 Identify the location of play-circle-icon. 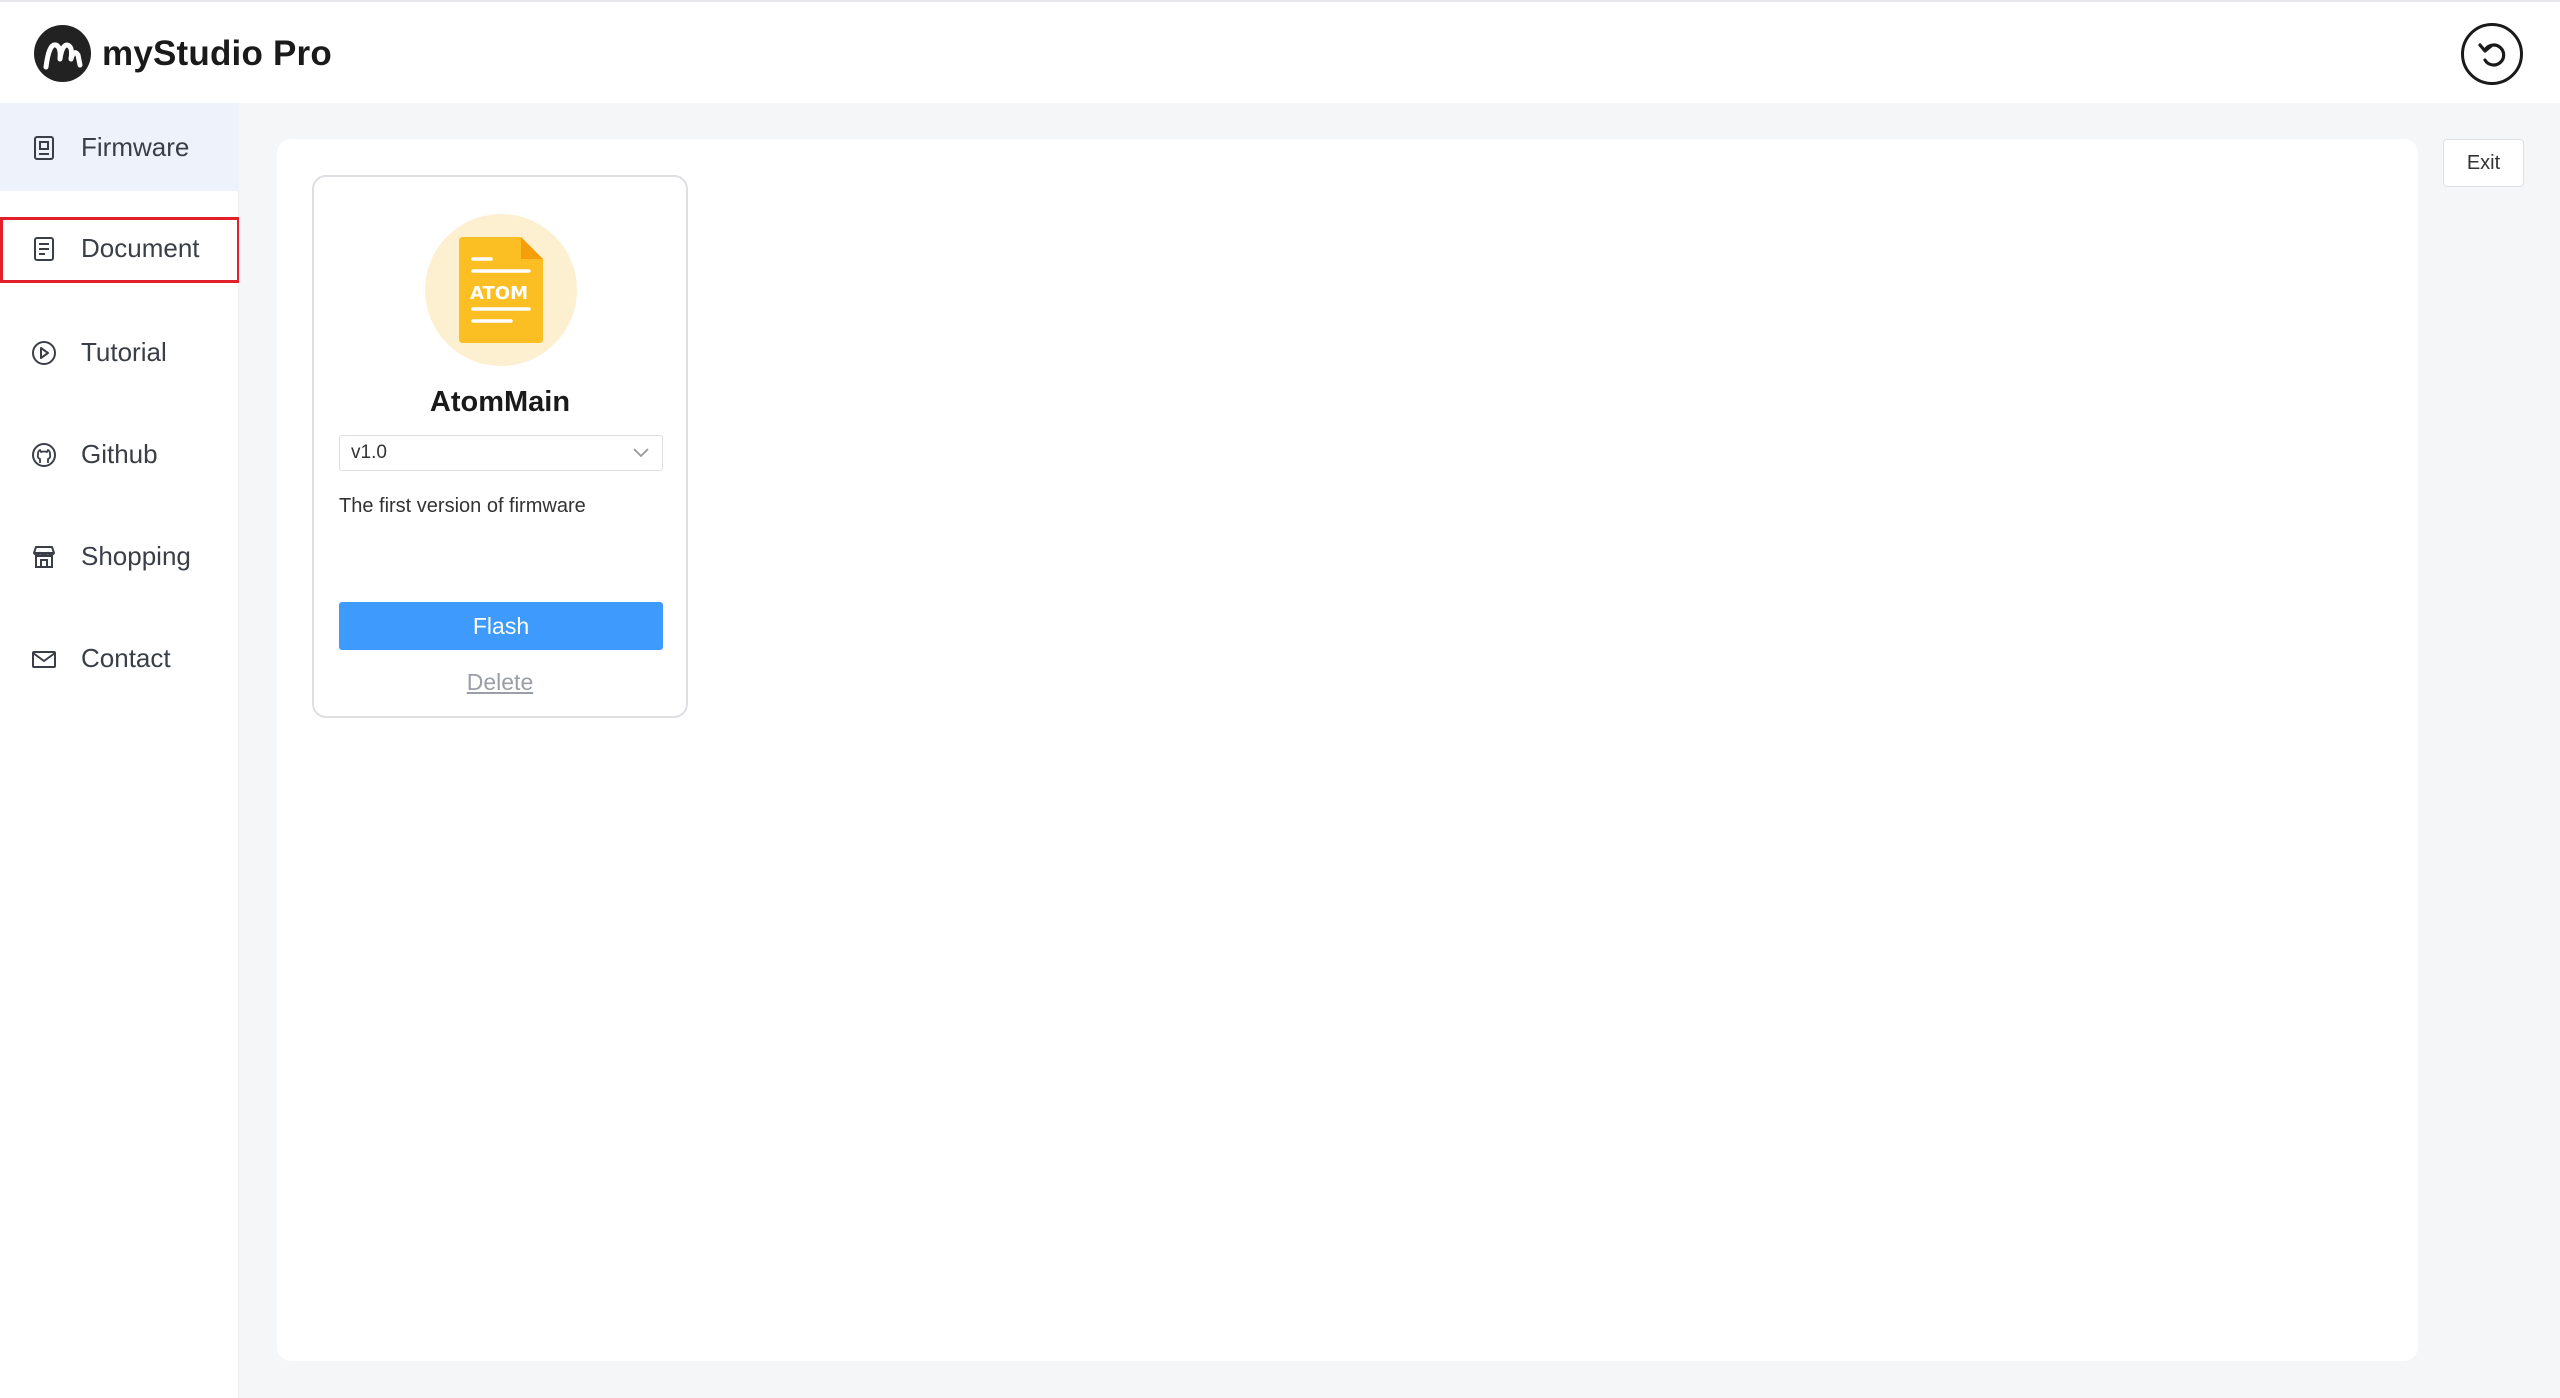
(44, 353).